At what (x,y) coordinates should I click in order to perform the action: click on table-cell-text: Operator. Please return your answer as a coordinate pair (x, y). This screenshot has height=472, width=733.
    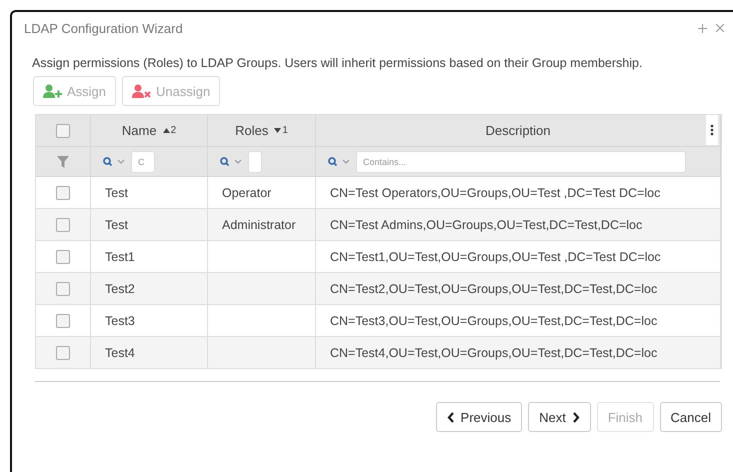
    Looking at the image, I should click on (246, 193).